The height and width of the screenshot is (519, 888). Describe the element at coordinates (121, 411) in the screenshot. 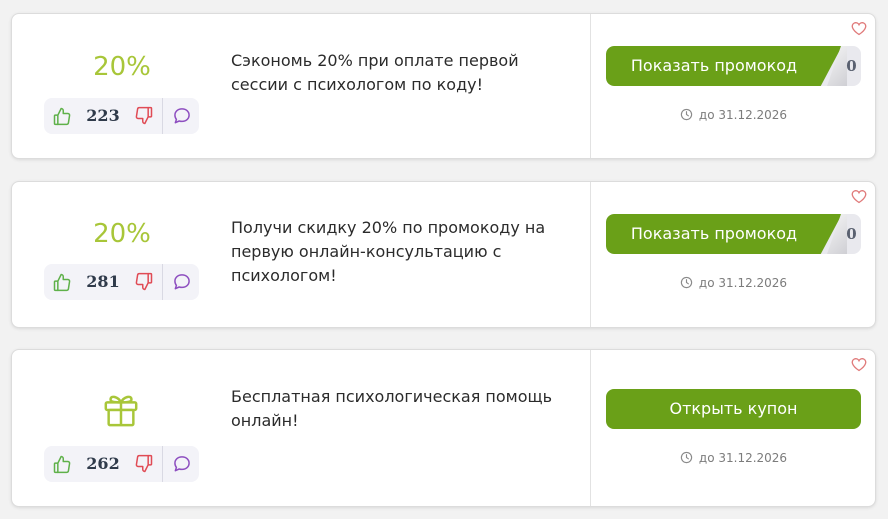

I see `gift-icon` at that location.